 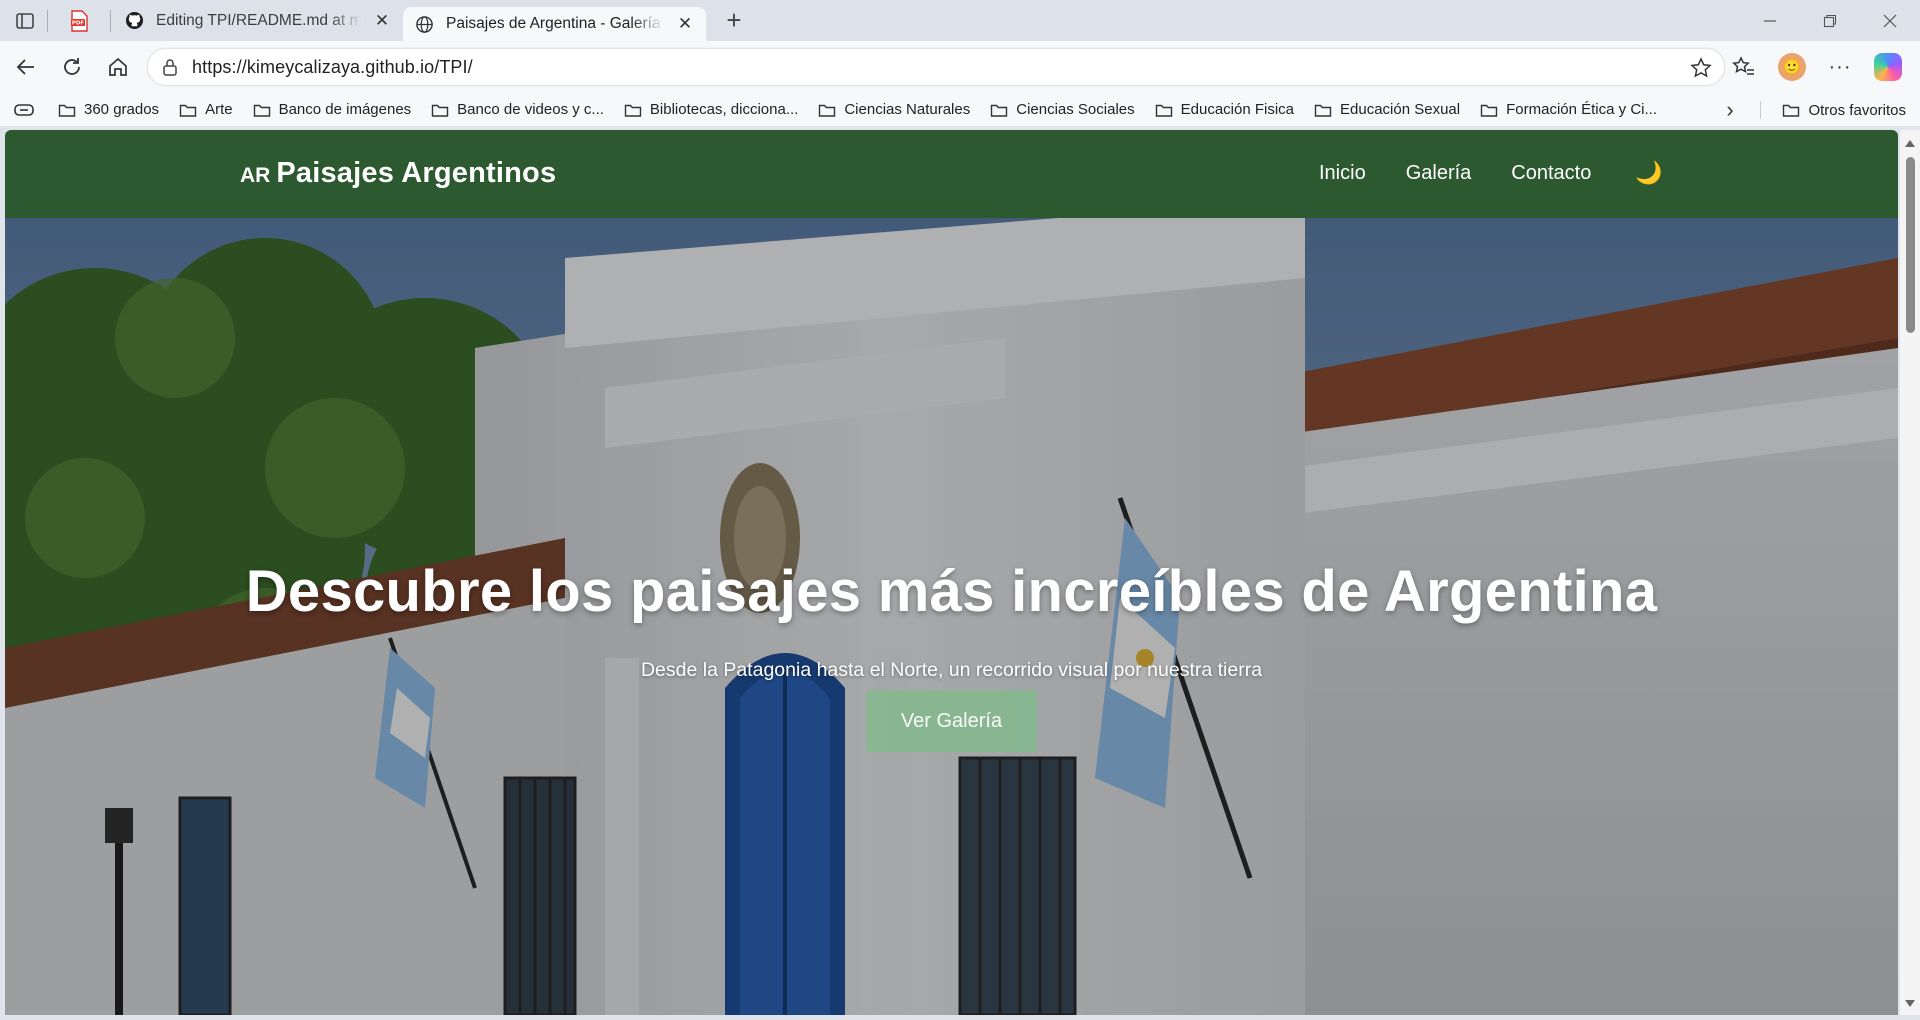 I want to click on close-icon, so click(x=1890, y=20).